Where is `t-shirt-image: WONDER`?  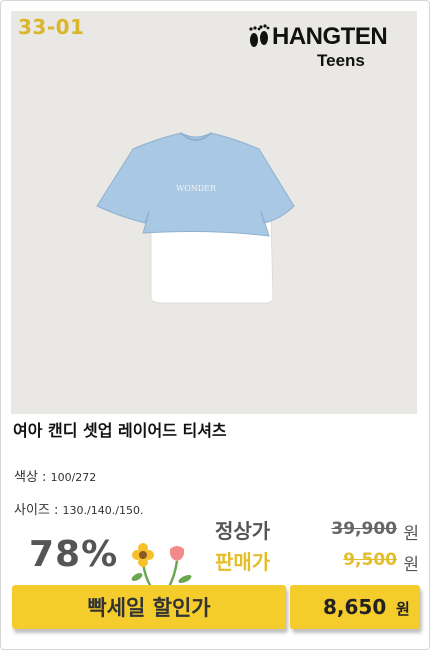 t-shirt-image: WONDER is located at coordinates (195, 218).